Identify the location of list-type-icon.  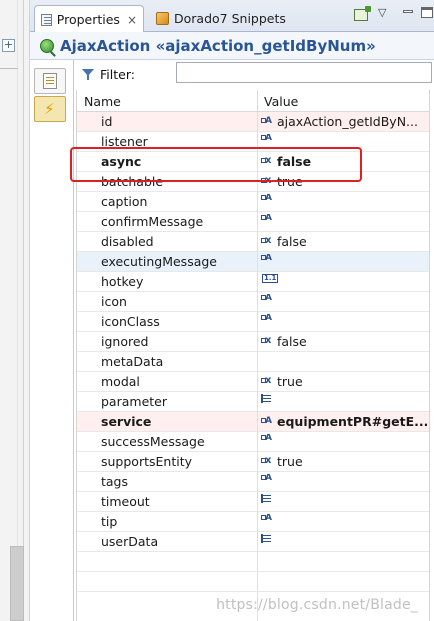
(267, 538).